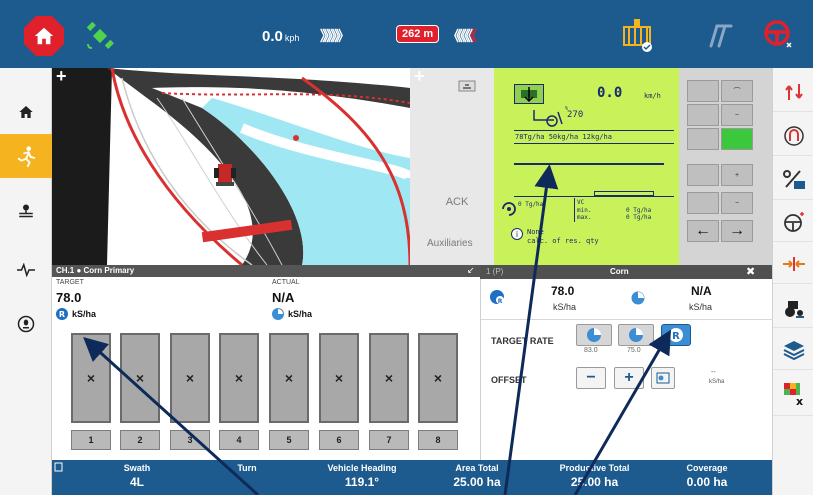 The height and width of the screenshot is (495, 813). What do you see at coordinates (594, 335) in the screenshot?
I see `preset-rate-1-button` at bounding box center [594, 335].